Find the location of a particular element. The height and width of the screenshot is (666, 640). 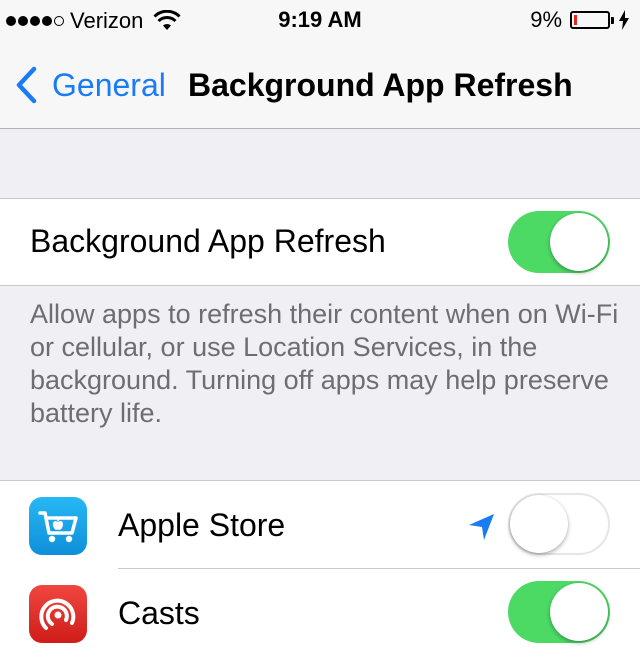

background-refresh-label: Background App Refresh is located at coordinates (208, 241).